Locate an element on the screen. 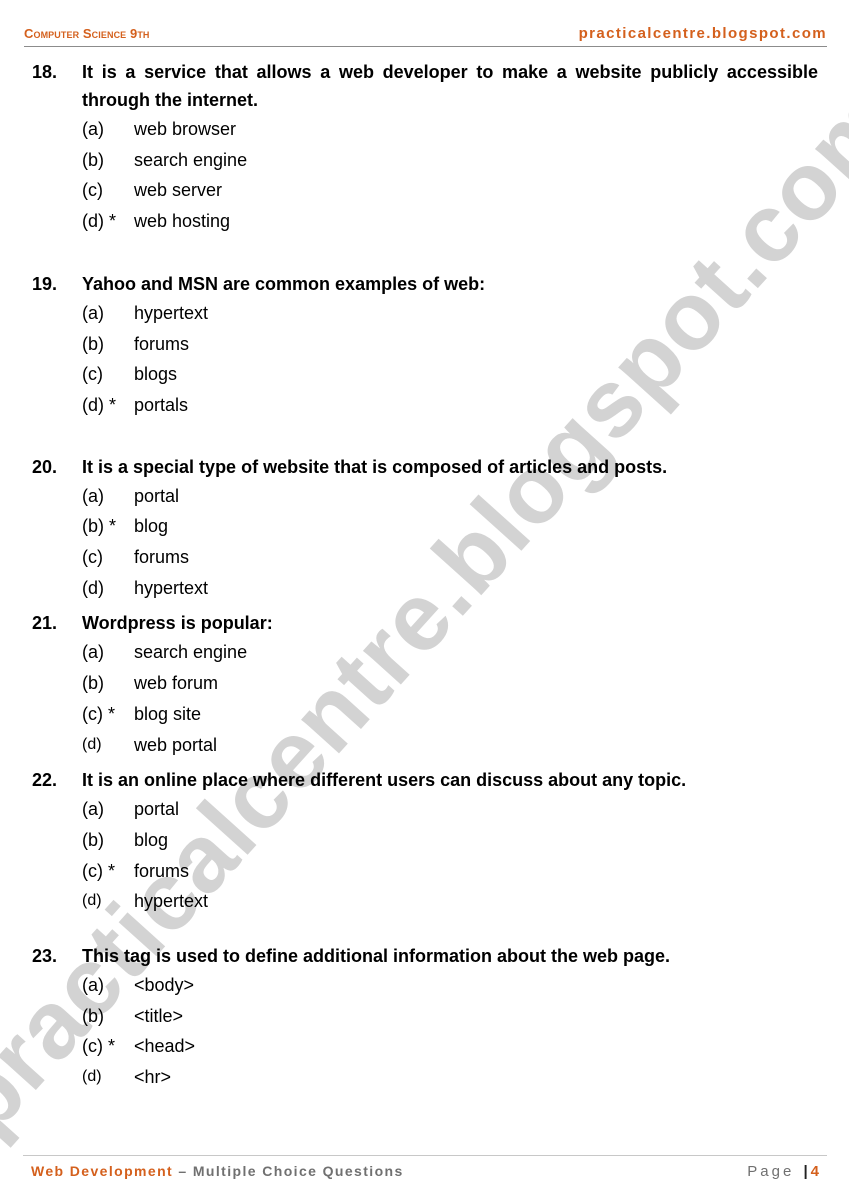 The image size is (849, 1202). option-b: (b) forums is located at coordinates (450, 344).